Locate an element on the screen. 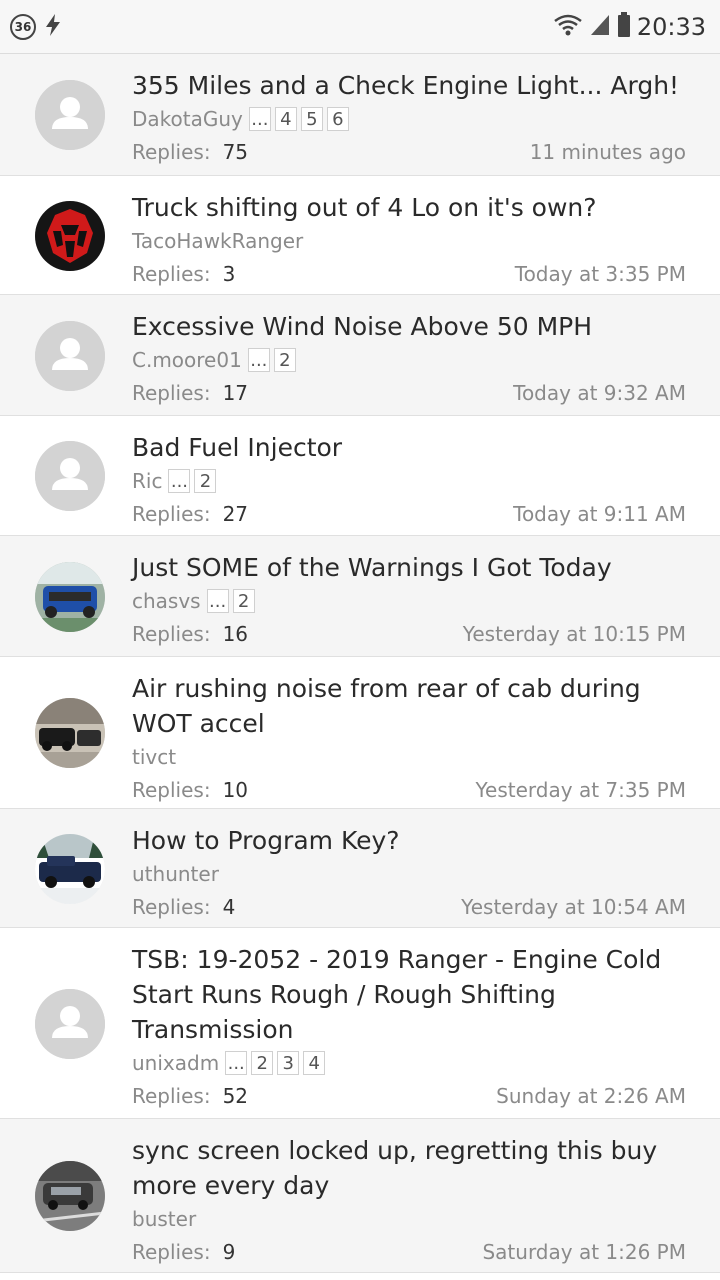 The width and height of the screenshot is (720, 1280). replies-count: 52 is located at coordinates (235, 1096).